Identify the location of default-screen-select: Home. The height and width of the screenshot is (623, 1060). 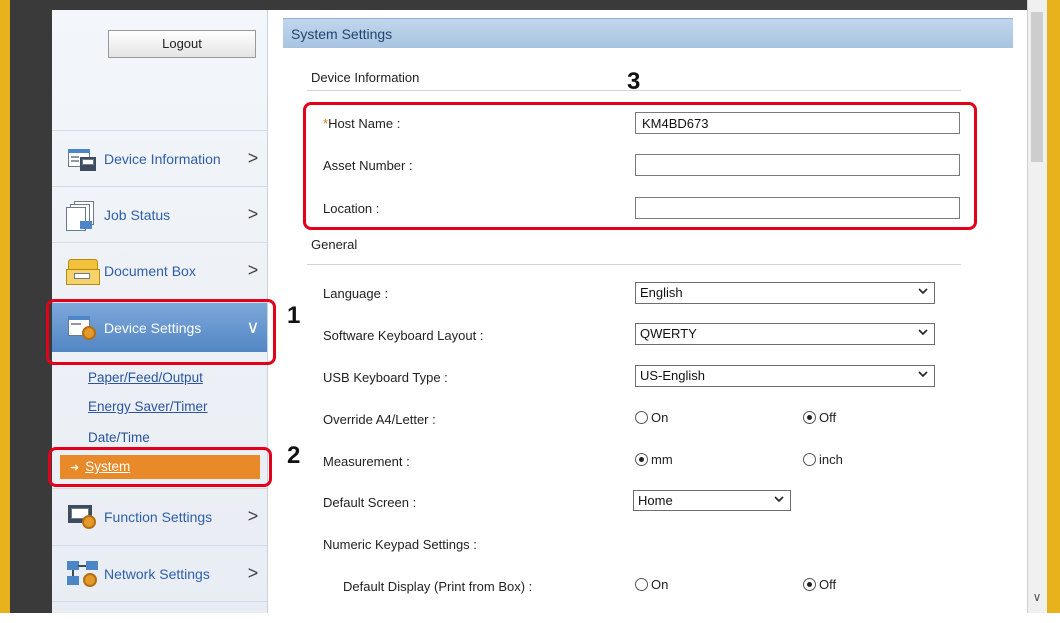
(712, 500).